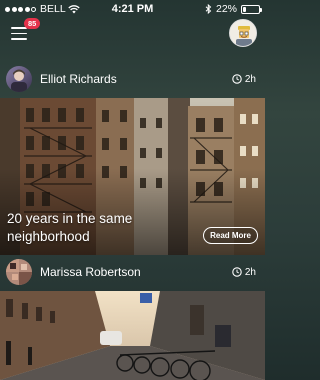 This screenshot has height=380, width=320. Describe the element at coordinates (19, 34) in the screenshot. I see `hamburger-menu-icon` at that location.